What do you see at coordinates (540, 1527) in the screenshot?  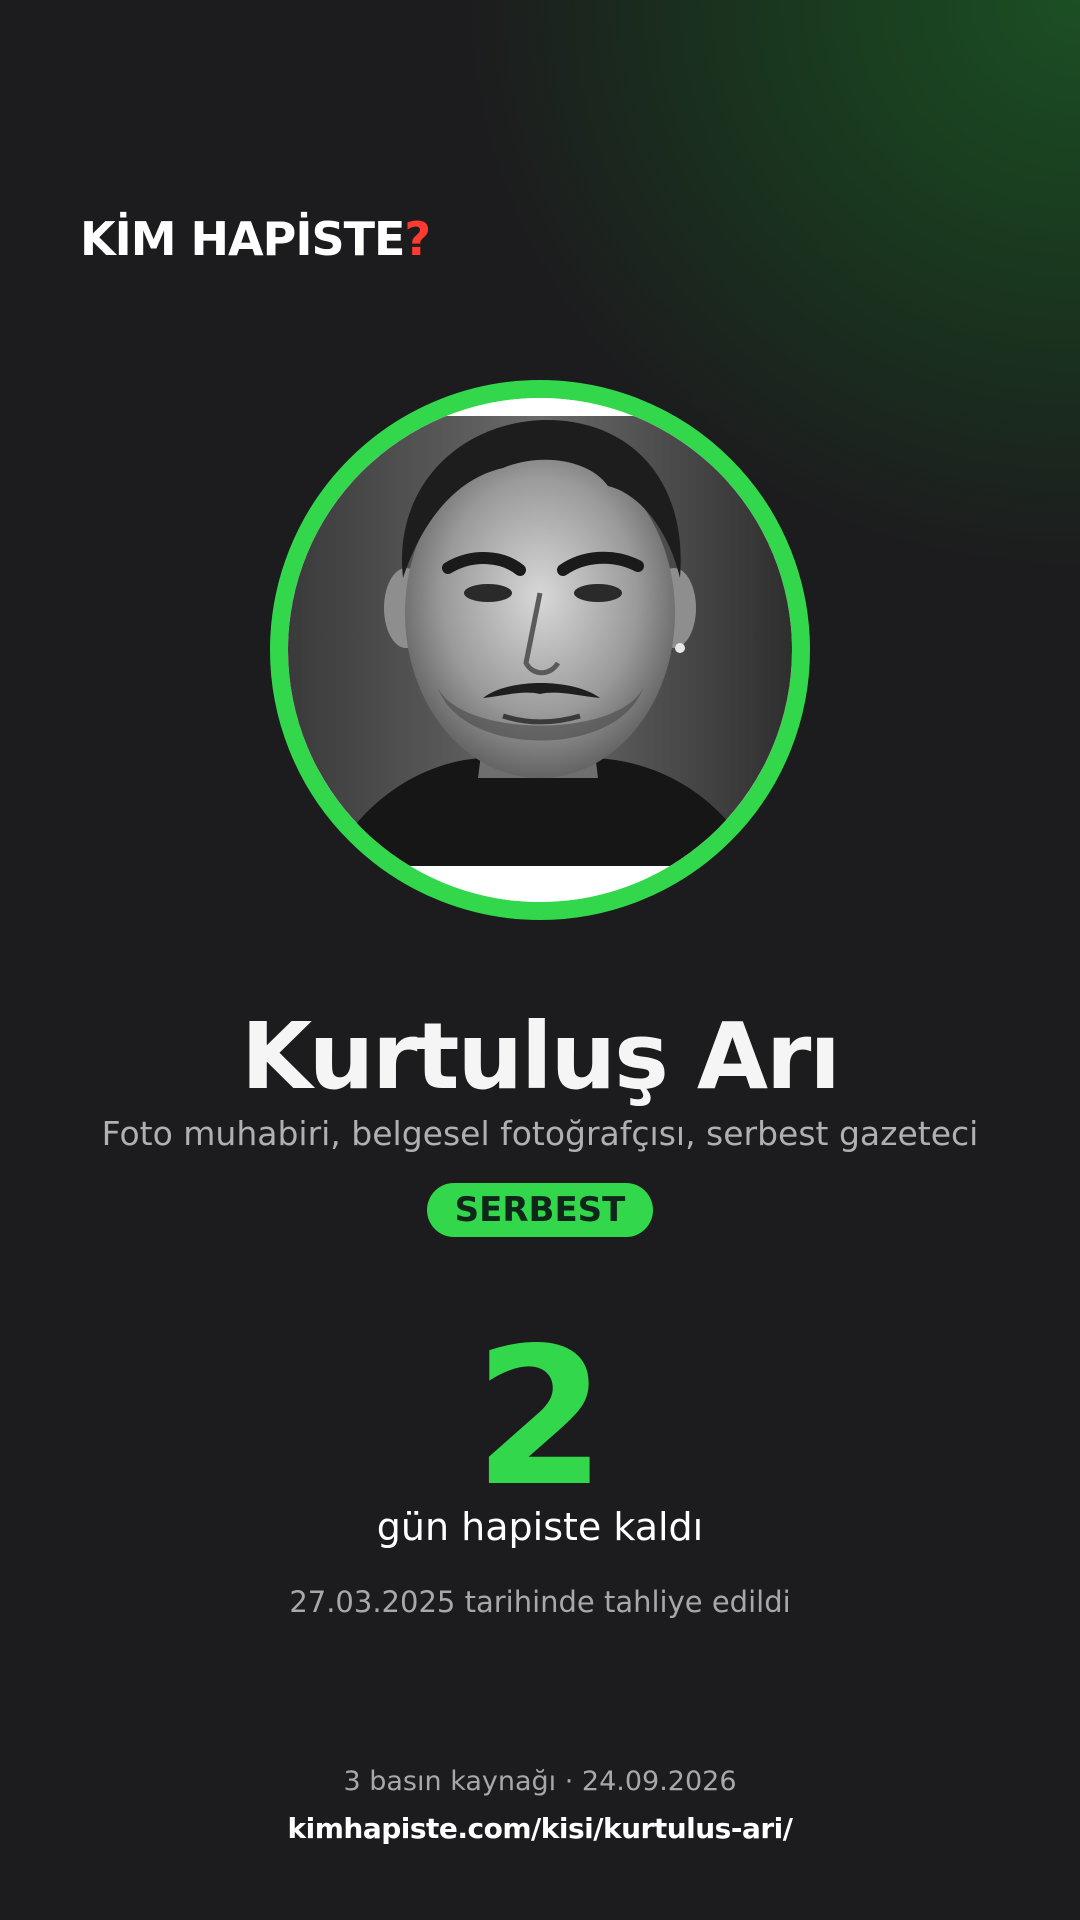 I see `days-label: gün hapiste kaldı` at bounding box center [540, 1527].